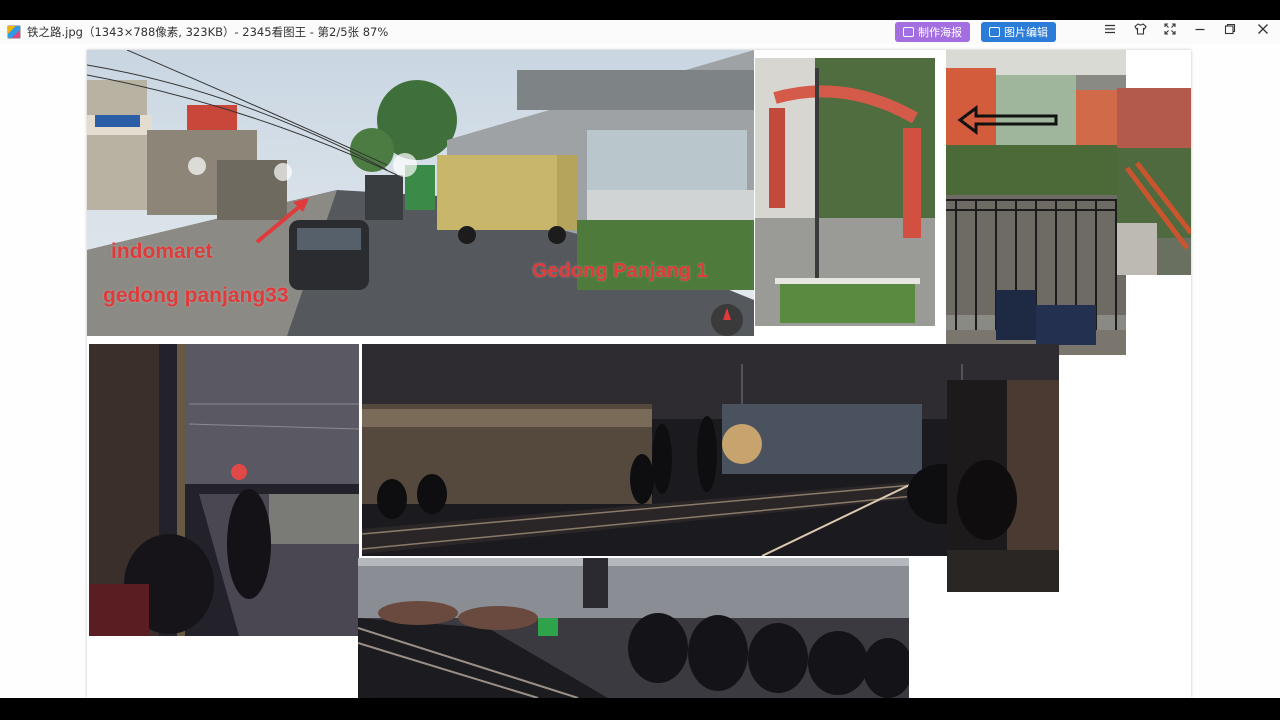  What do you see at coordinates (1003, 486) in the screenshot?
I see `right-alley-photo` at bounding box center [1003, 486].